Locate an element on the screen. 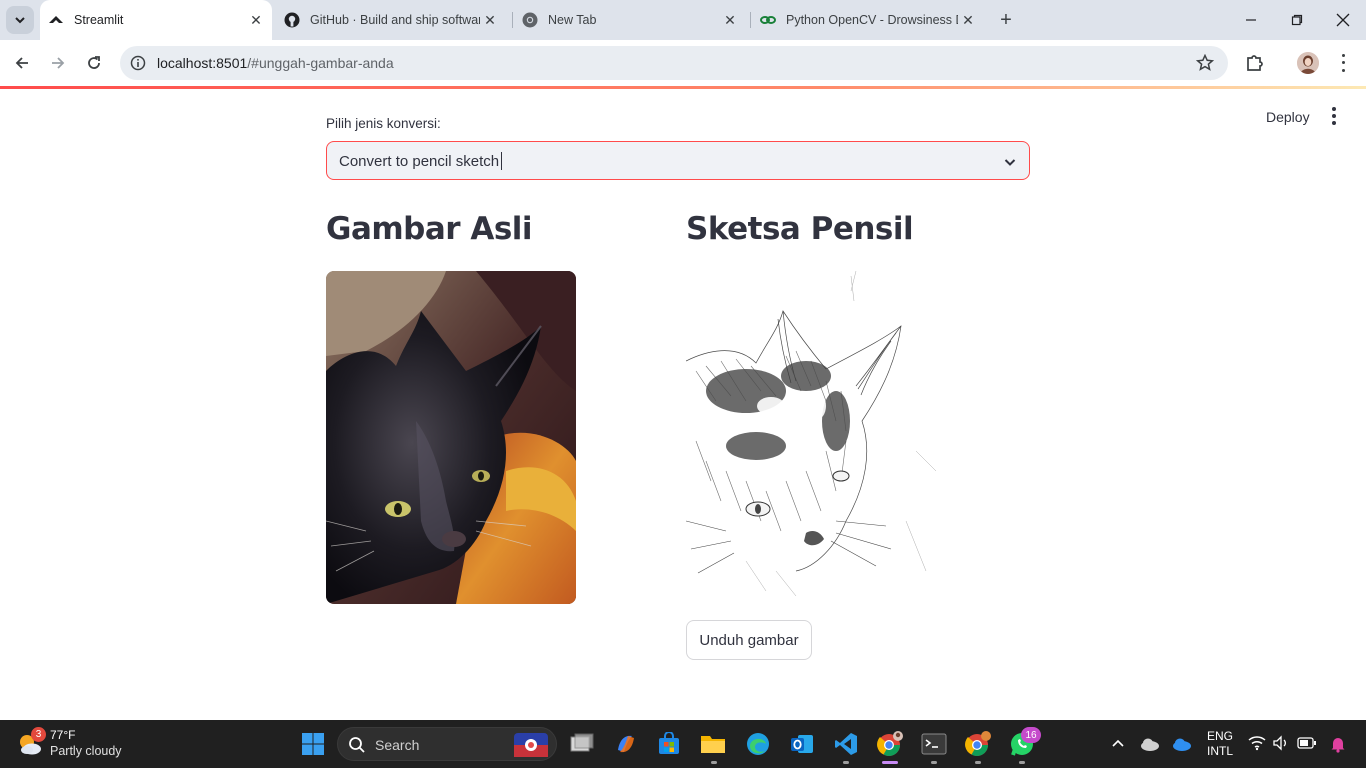 Image resolution: width=1366 pixels, height=768 pixels. file-explorer-icon is located at coordinates (713, 744).